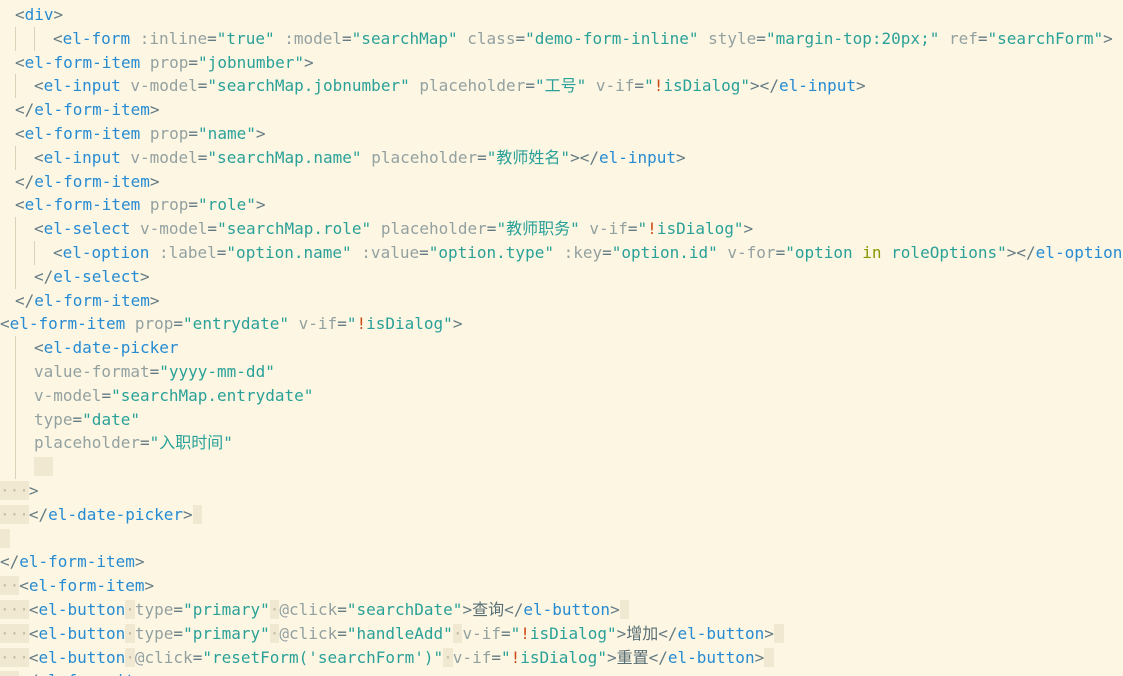 This screenshot has width=1123, height=676. Describe the element at coordinates (236, 324) in the screenshot. I see `code-token: "entrydate"` at that location.